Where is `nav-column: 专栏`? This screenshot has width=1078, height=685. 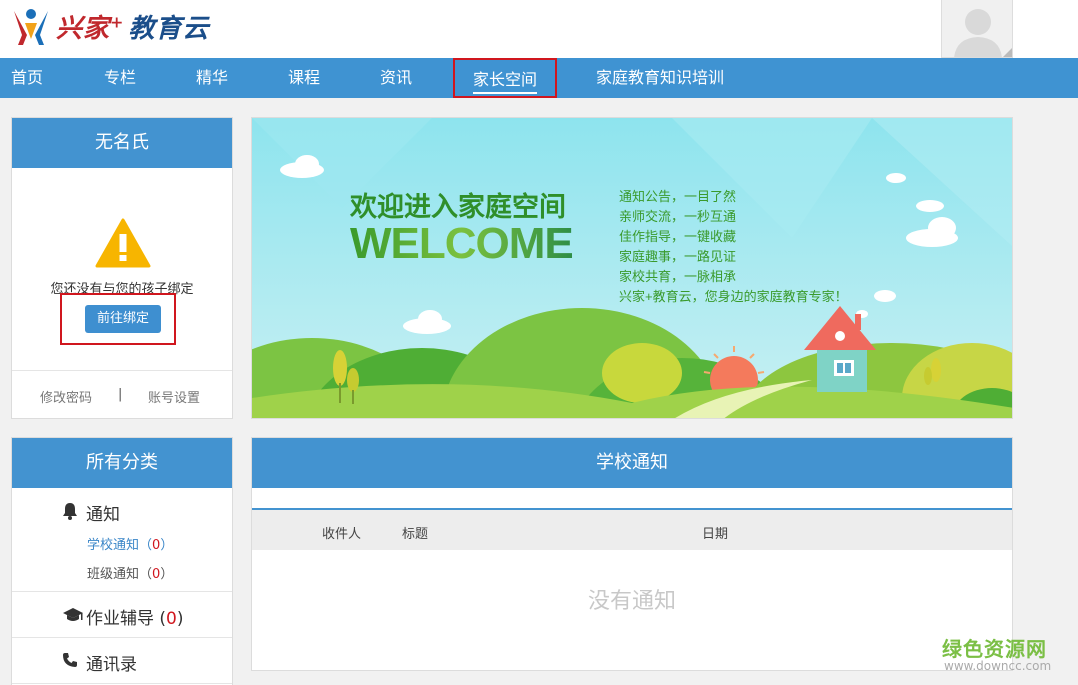
nav-column: 专栏 is located at coordinates (120, 78).